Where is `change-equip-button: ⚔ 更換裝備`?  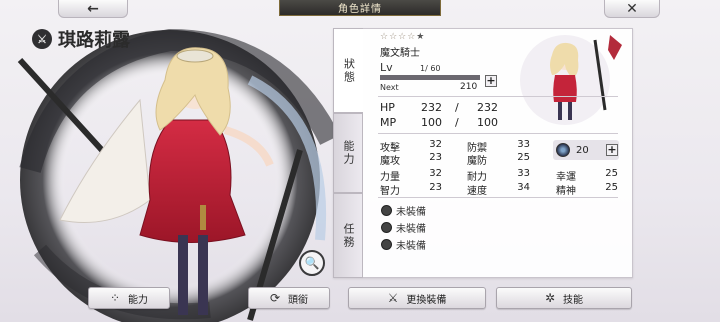
change-equip-button: ⚔ 更換裝備 is located at coordinates (417, 298).